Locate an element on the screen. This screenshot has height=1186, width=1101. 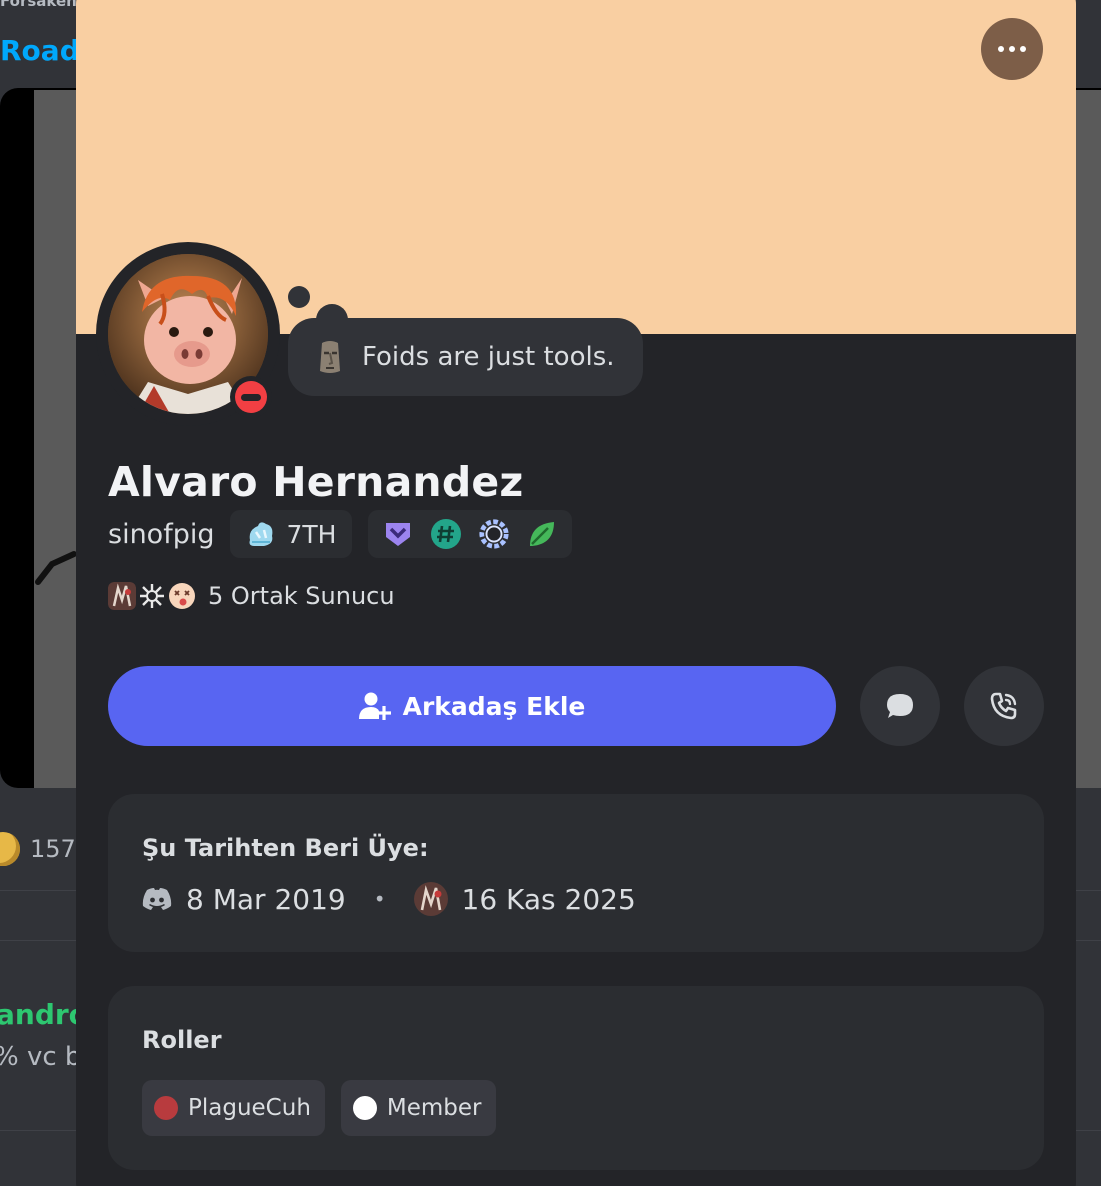
more-options-button is located at coordinates (1012, 49).